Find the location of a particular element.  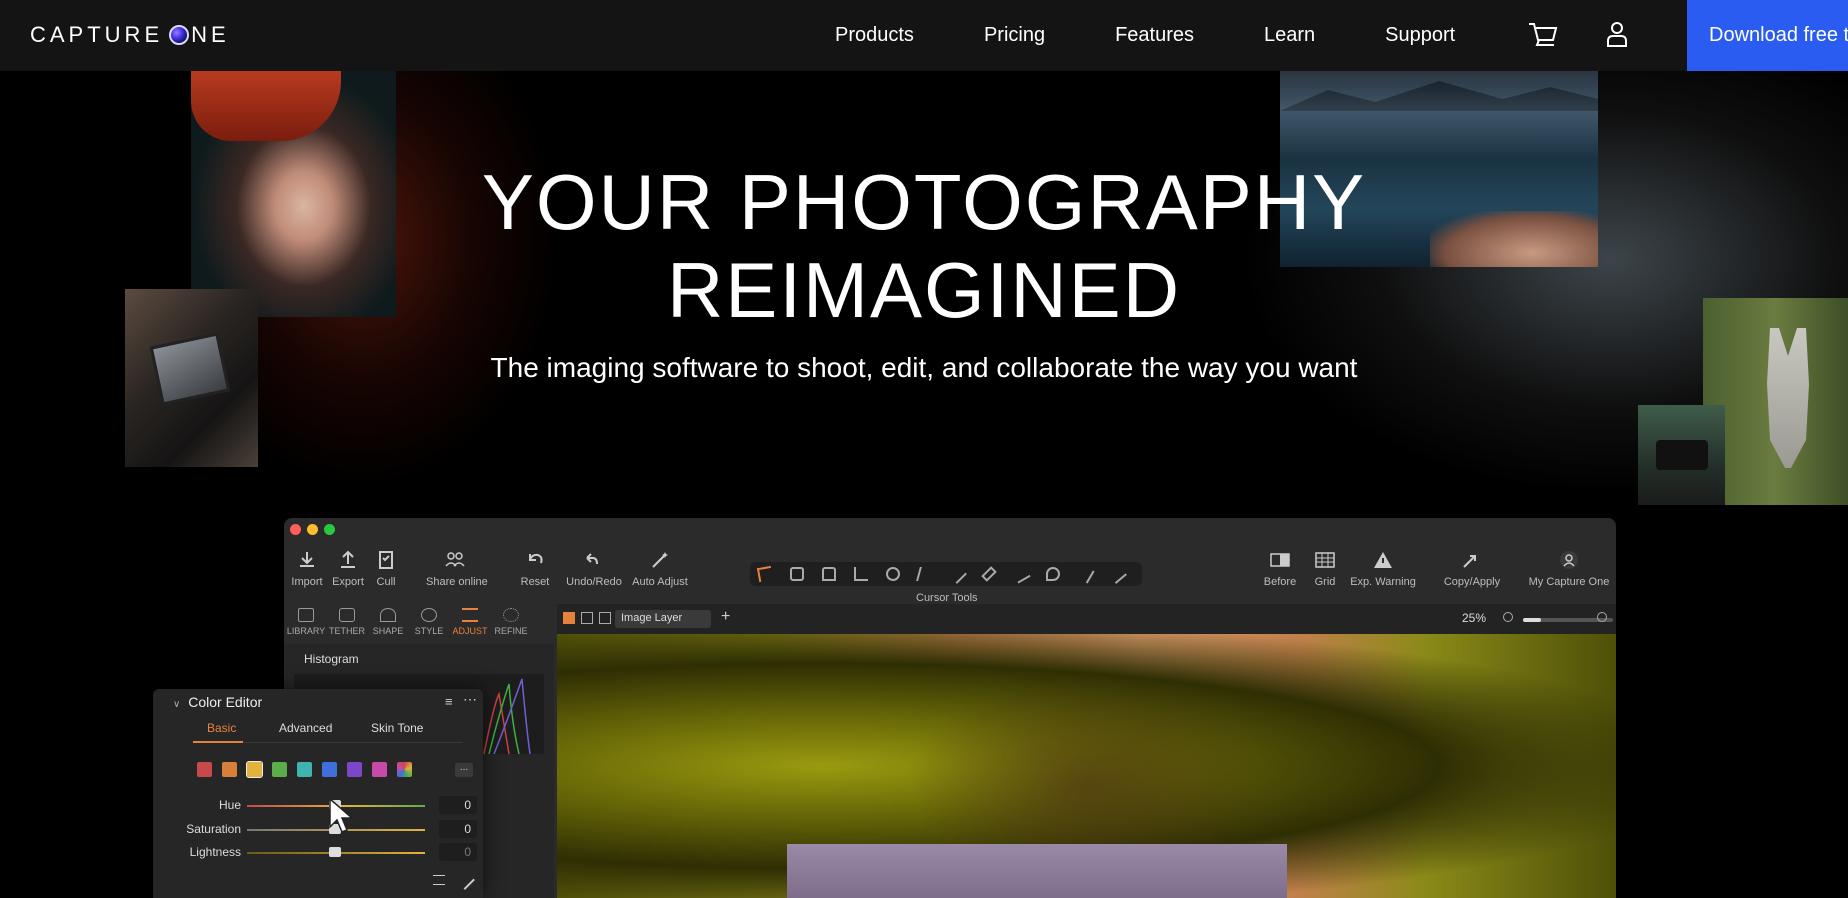

grid-button: Grid is located at coordinates (1325, 565).